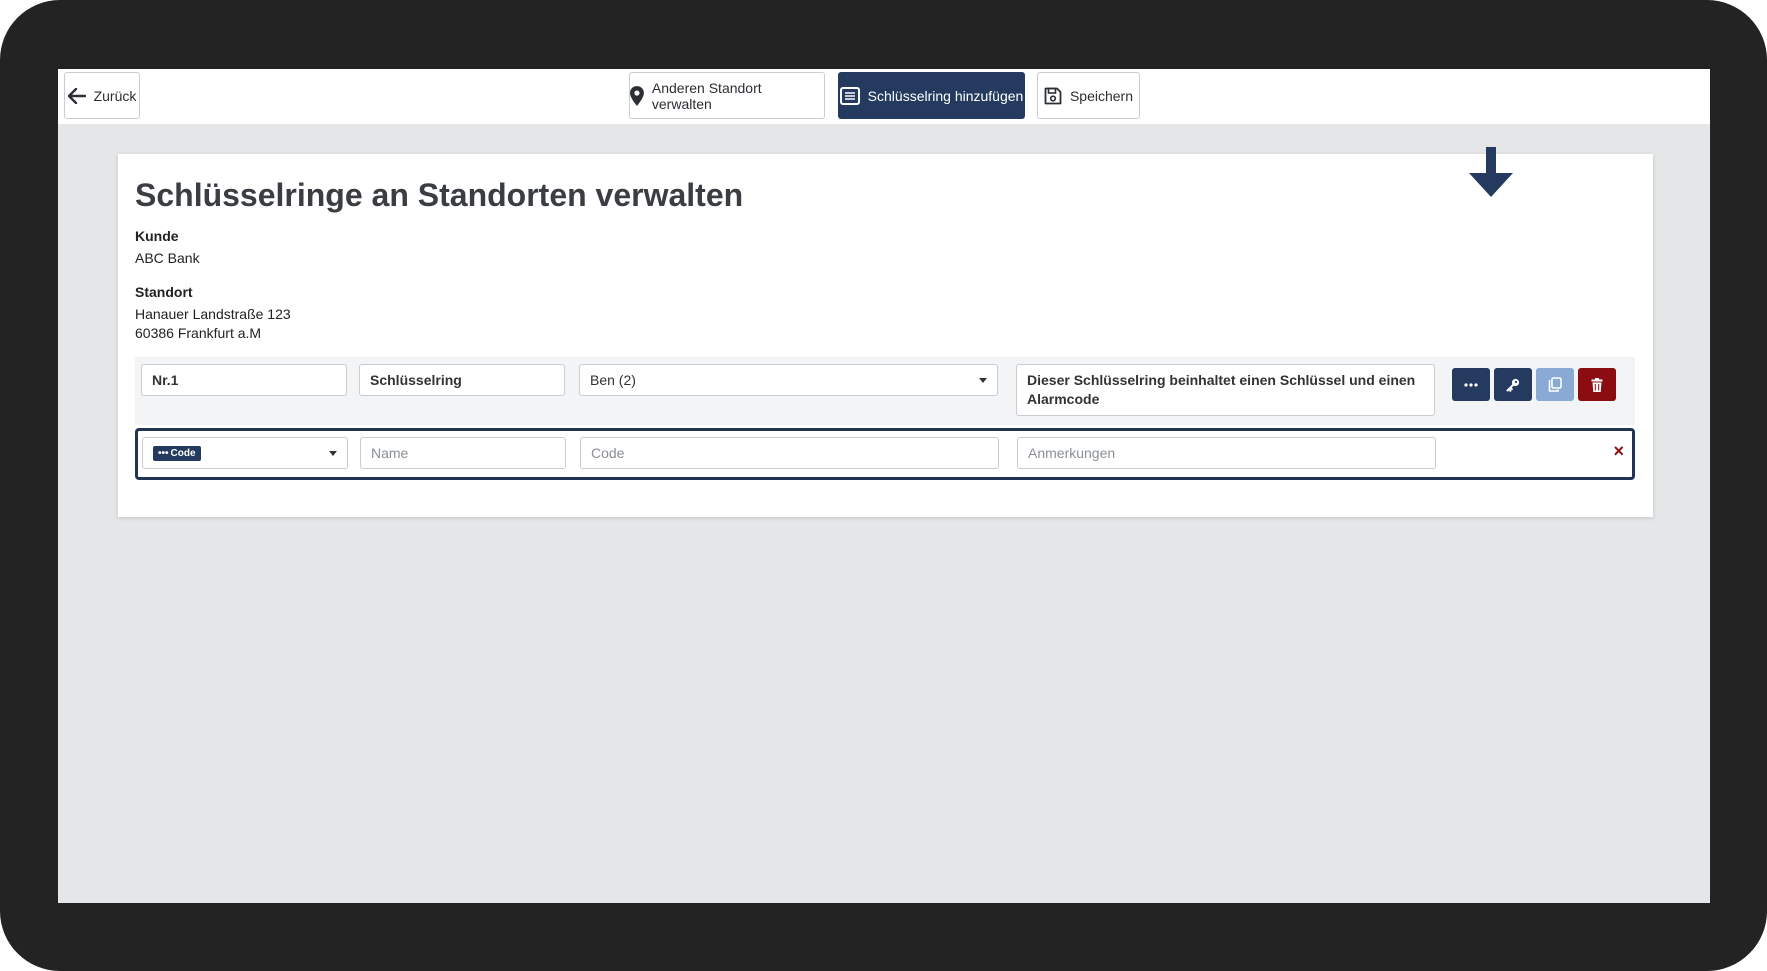 Image resolution: width=1767 pixels, height=971 pixels. What do you see at coordinates (416, 380) in the screenshot?
I see `keyring-type-value: Schlüsselring` at bounding box center [416, 380].